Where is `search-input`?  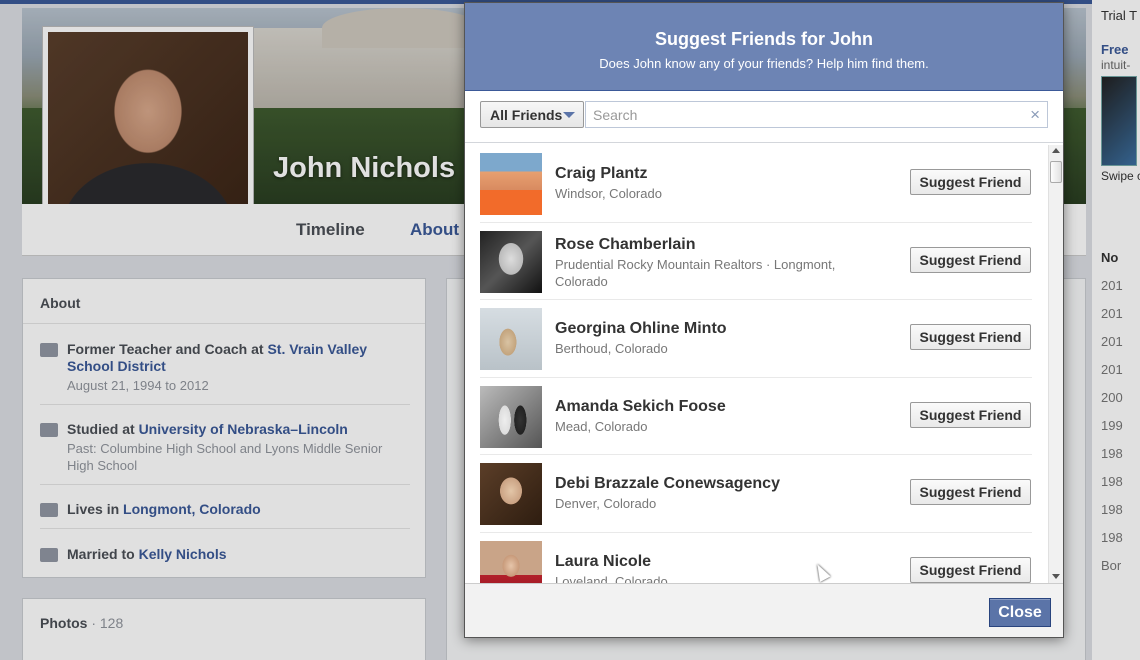
search-input is located at coordinates (801, 114).